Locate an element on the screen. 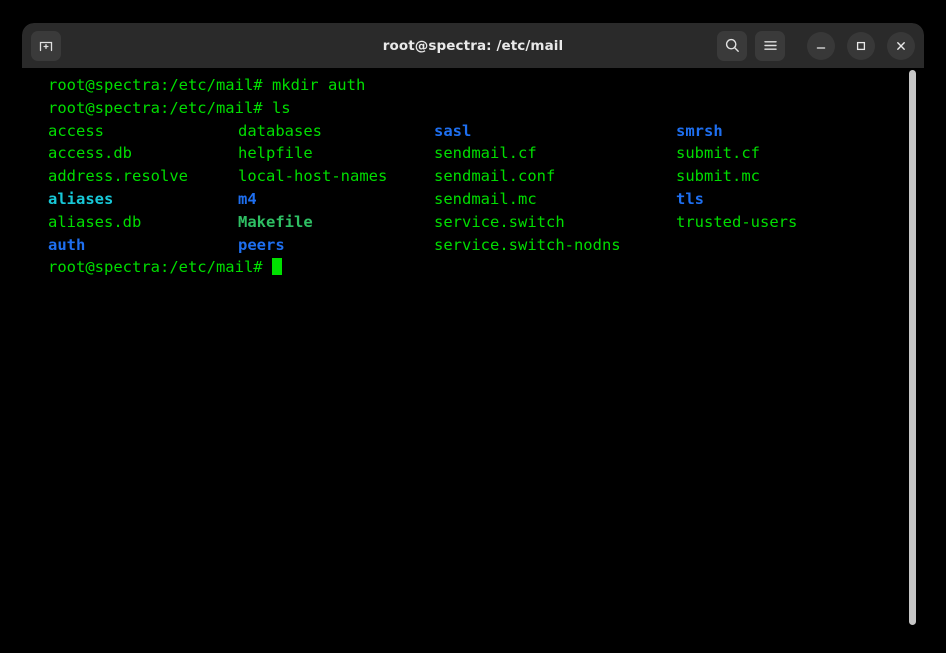 This screenshot has width=946, height=653. header-actions is located at coordinates (816, 45).